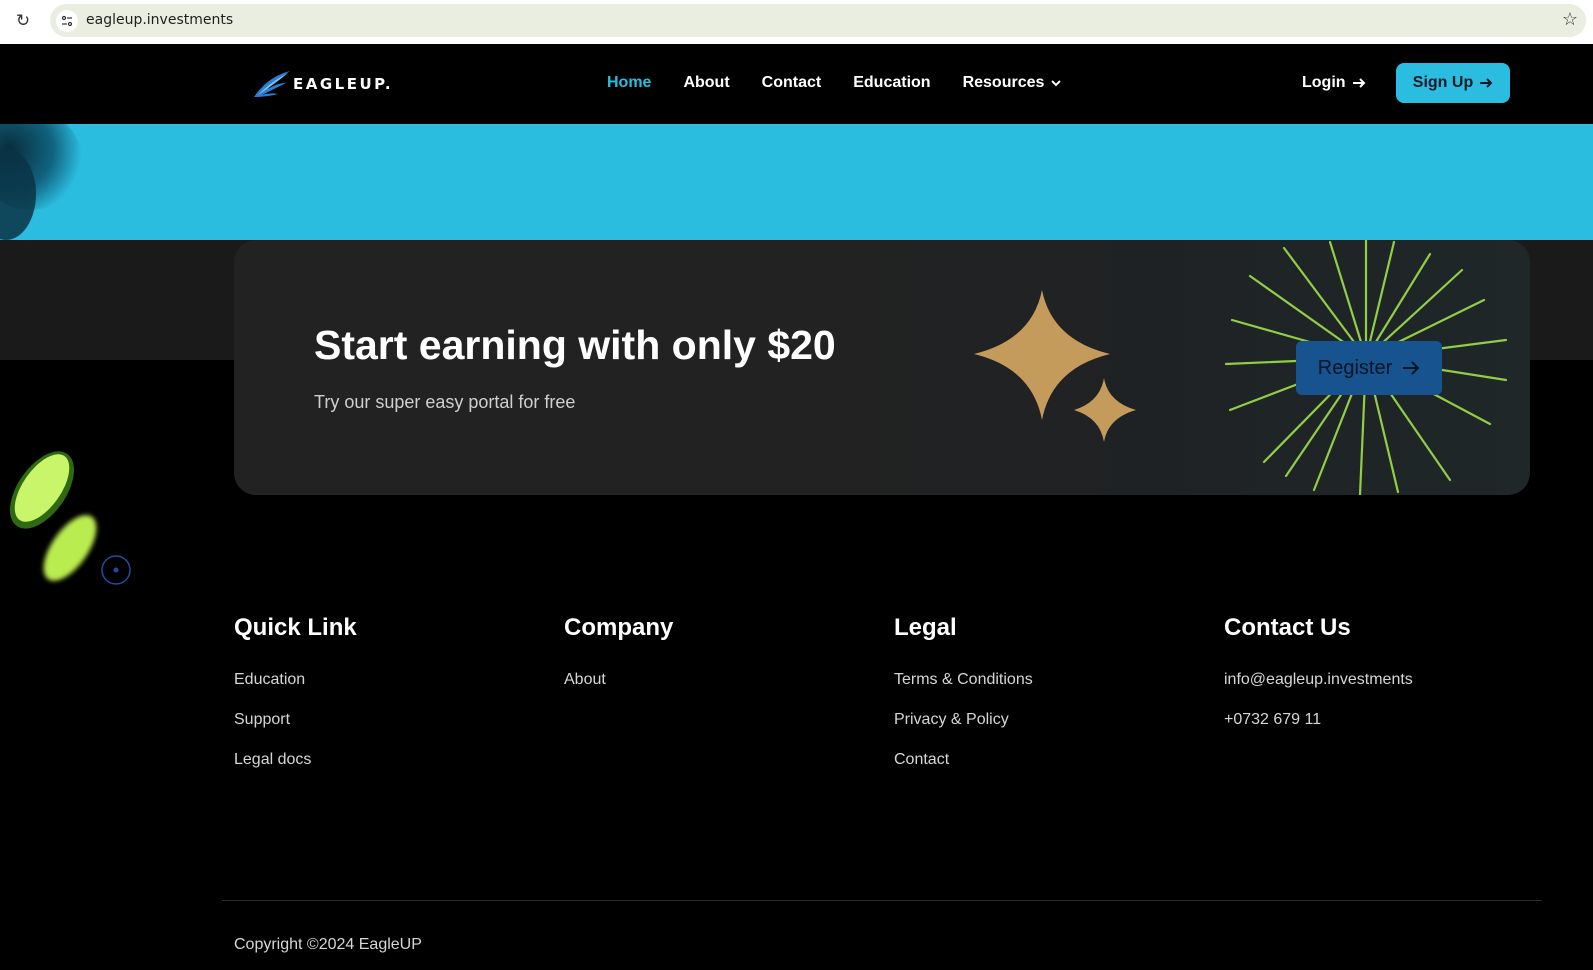 The width and height of the screenshot is (1593, 970). What do you see at coordinates (1318, 730) in the screenshot?
I see `footer-phone: +0732 679 11` at bounding box center [1318, 730].